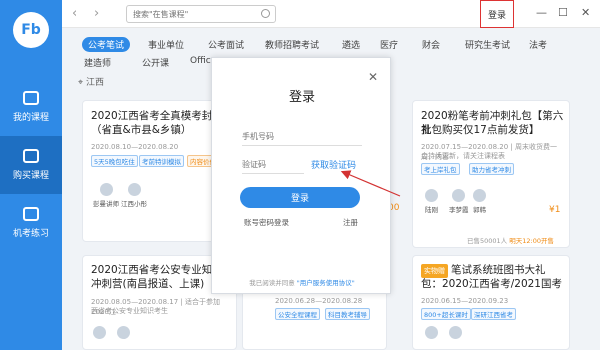  Describe the element at coordinates (373, 77) in the screenshot. I see `close-icon: ✕` at that location.